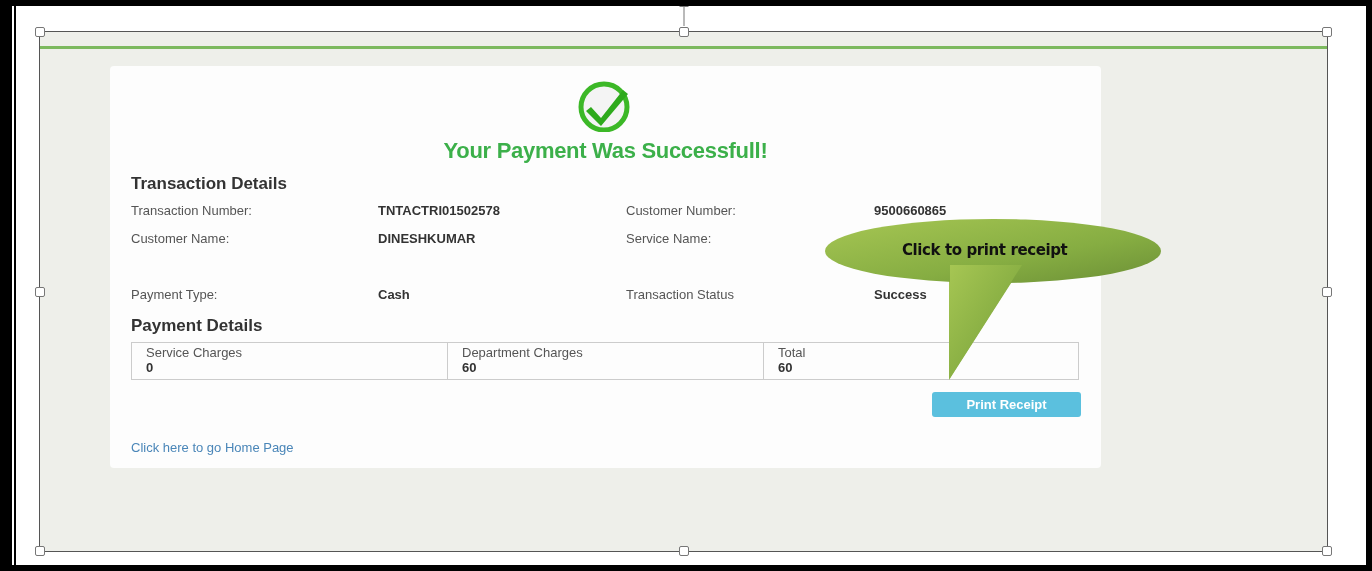 The image size is (1372, 571). What do you see at coordinates (180, 238) in the screenshot?
I see `field-label: Customer Name:` at bounding box center [180, 238].